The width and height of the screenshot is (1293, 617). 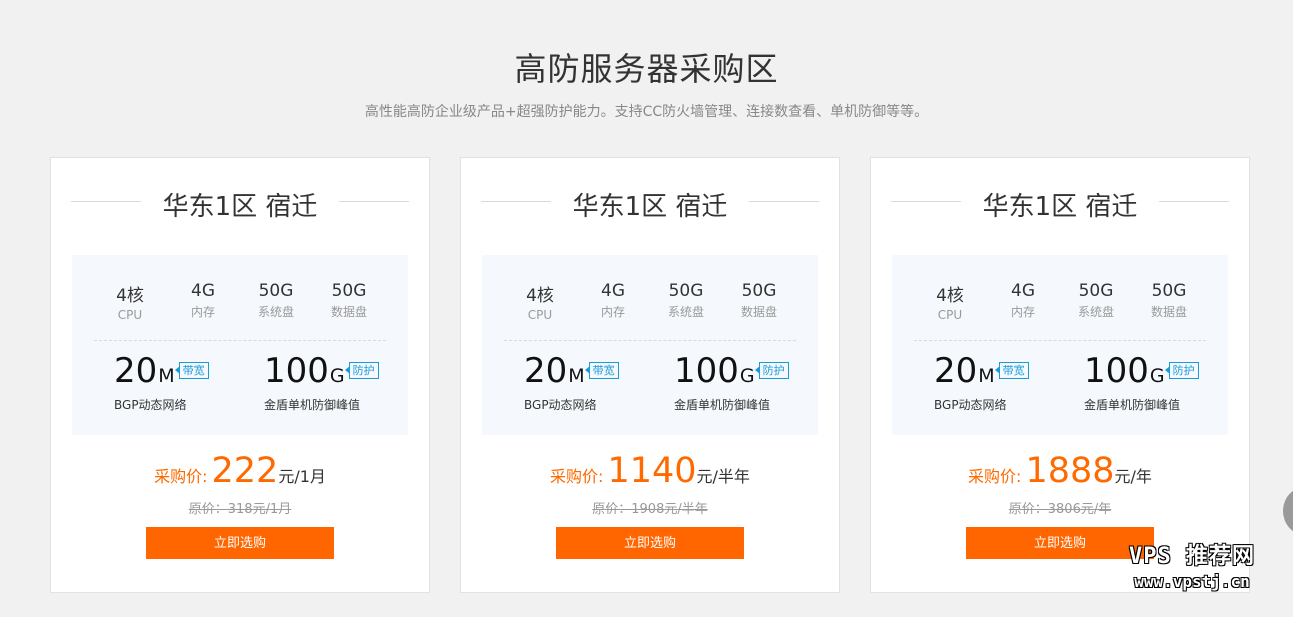 What do you see at coordinates (646, 69) in the screenshot?
I see `page-title: 高防服务器采购区` at bounding box center [646, 69].